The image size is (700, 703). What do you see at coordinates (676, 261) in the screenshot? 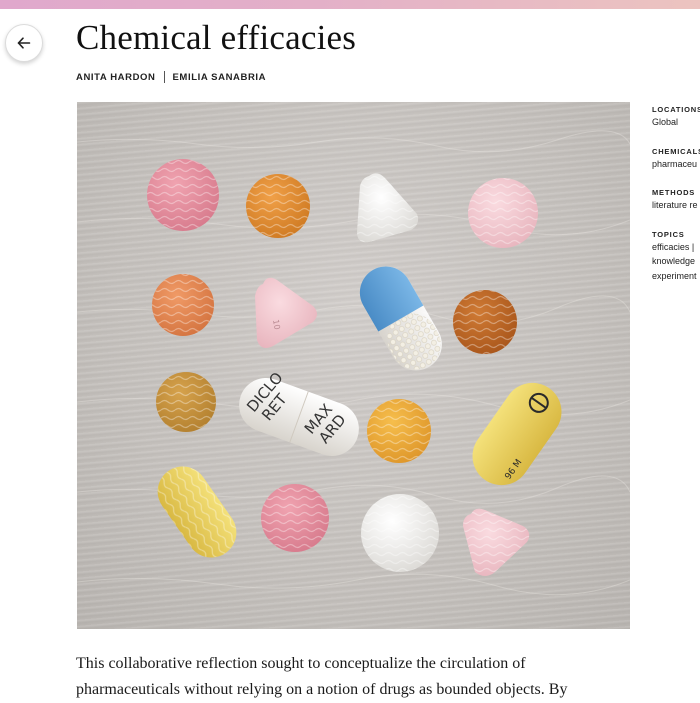
I see `meta-value-link: knowledge` at bounding box center [676, 261].